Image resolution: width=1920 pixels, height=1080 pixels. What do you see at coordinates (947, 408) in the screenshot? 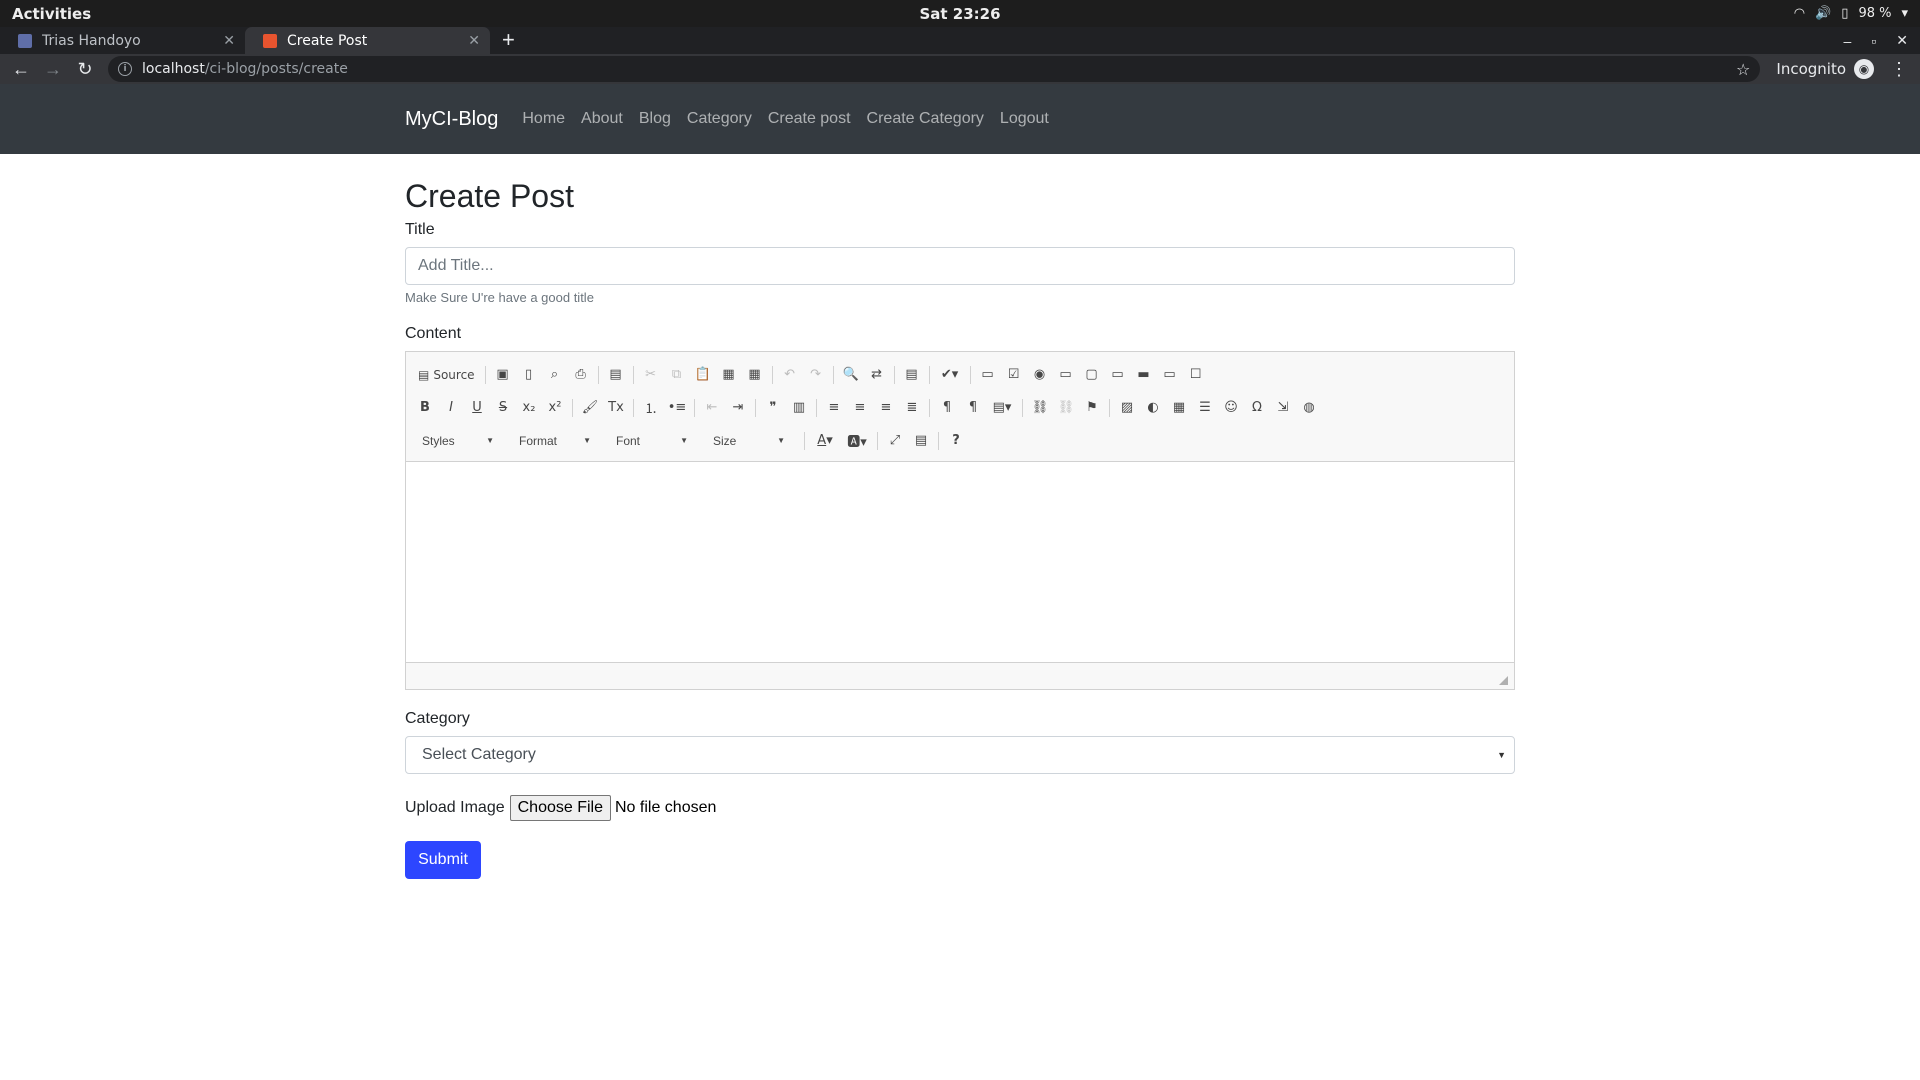
I see `ltr-icon: ¶` at bounding box center [947, 408].